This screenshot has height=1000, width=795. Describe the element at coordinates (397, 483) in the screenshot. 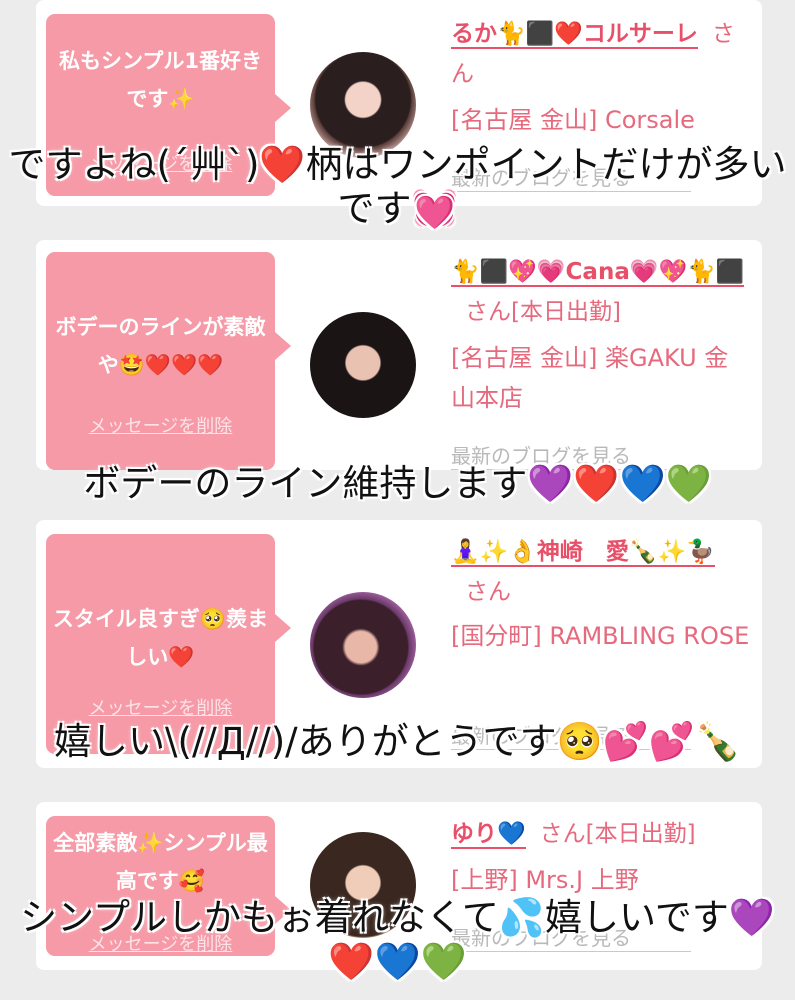

I see `overlay-caption: ボデーのライン維持します💜❤️💙💚` at that location.